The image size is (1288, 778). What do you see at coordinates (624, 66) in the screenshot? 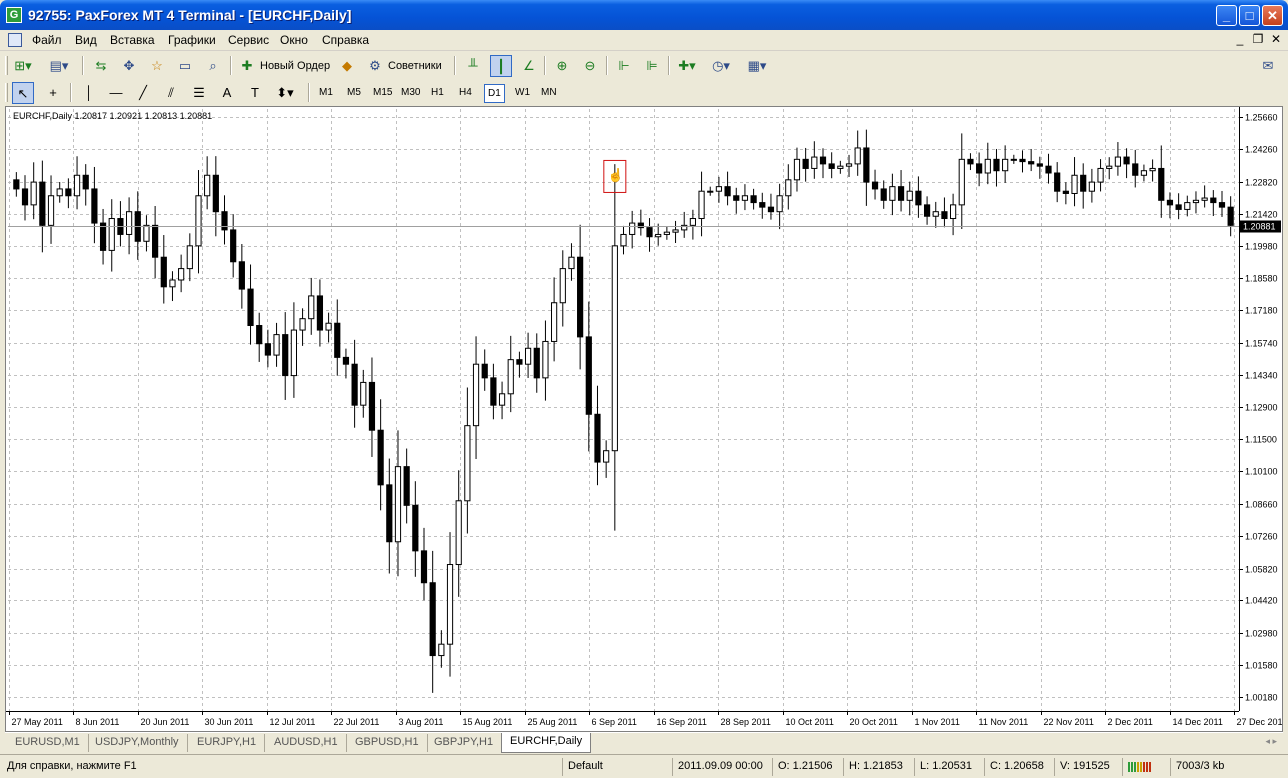
I see `chart-shift-icon: ⊩` at bounding box center [624, 66].